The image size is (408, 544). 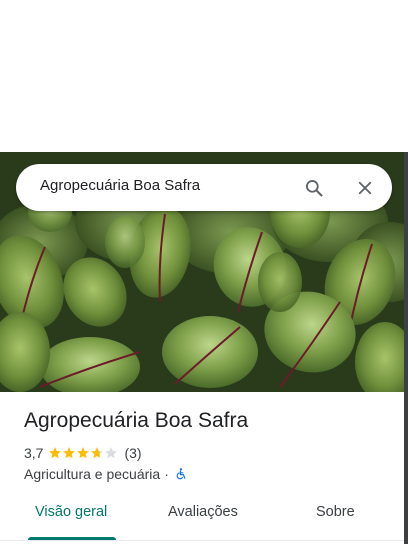 I want to click on tab-bar: Visão geral Avaliações Sobre, so click(x=202, y=519).